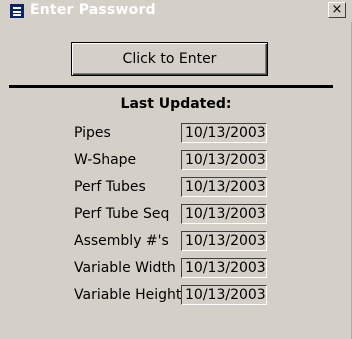 The image size is (352, 339). Describe the element at coordinates (224, 187) in the screenshot. I see `perf-tubes-date-field: 10/13/2003` at that location.